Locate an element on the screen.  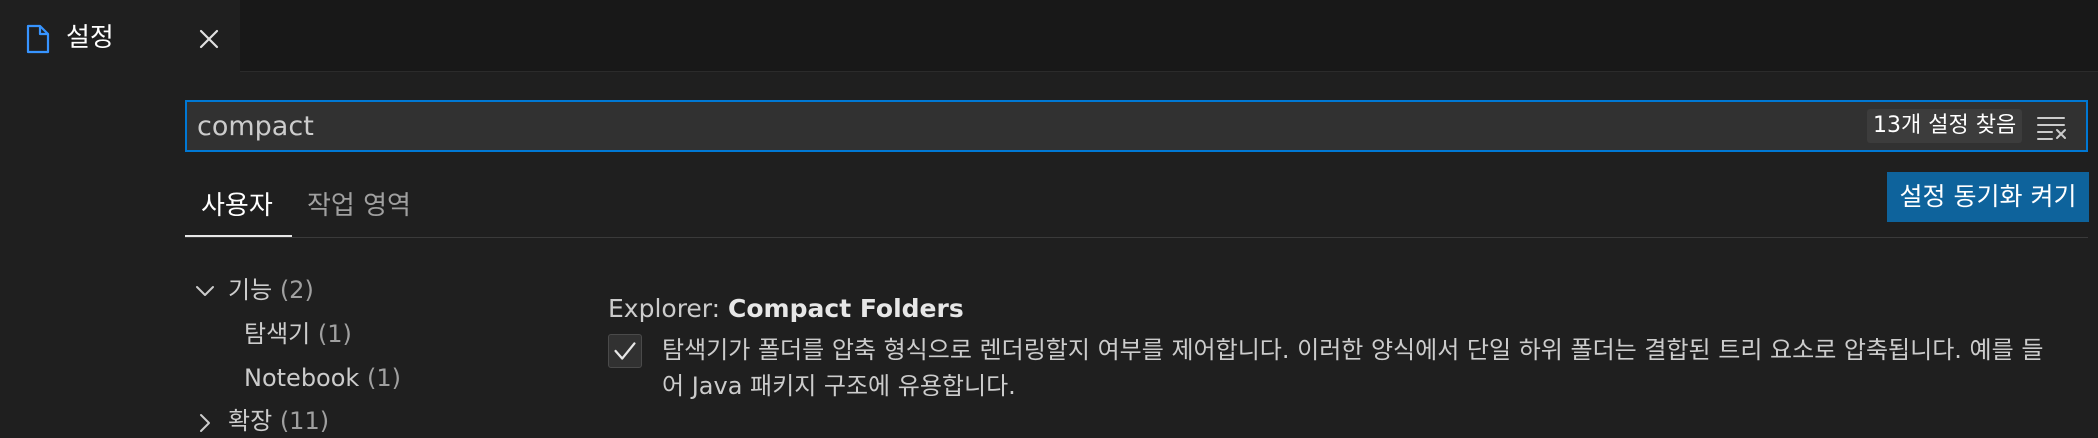
toc-item-notebook: Notebook (1) is located at coordinates (322, 378).